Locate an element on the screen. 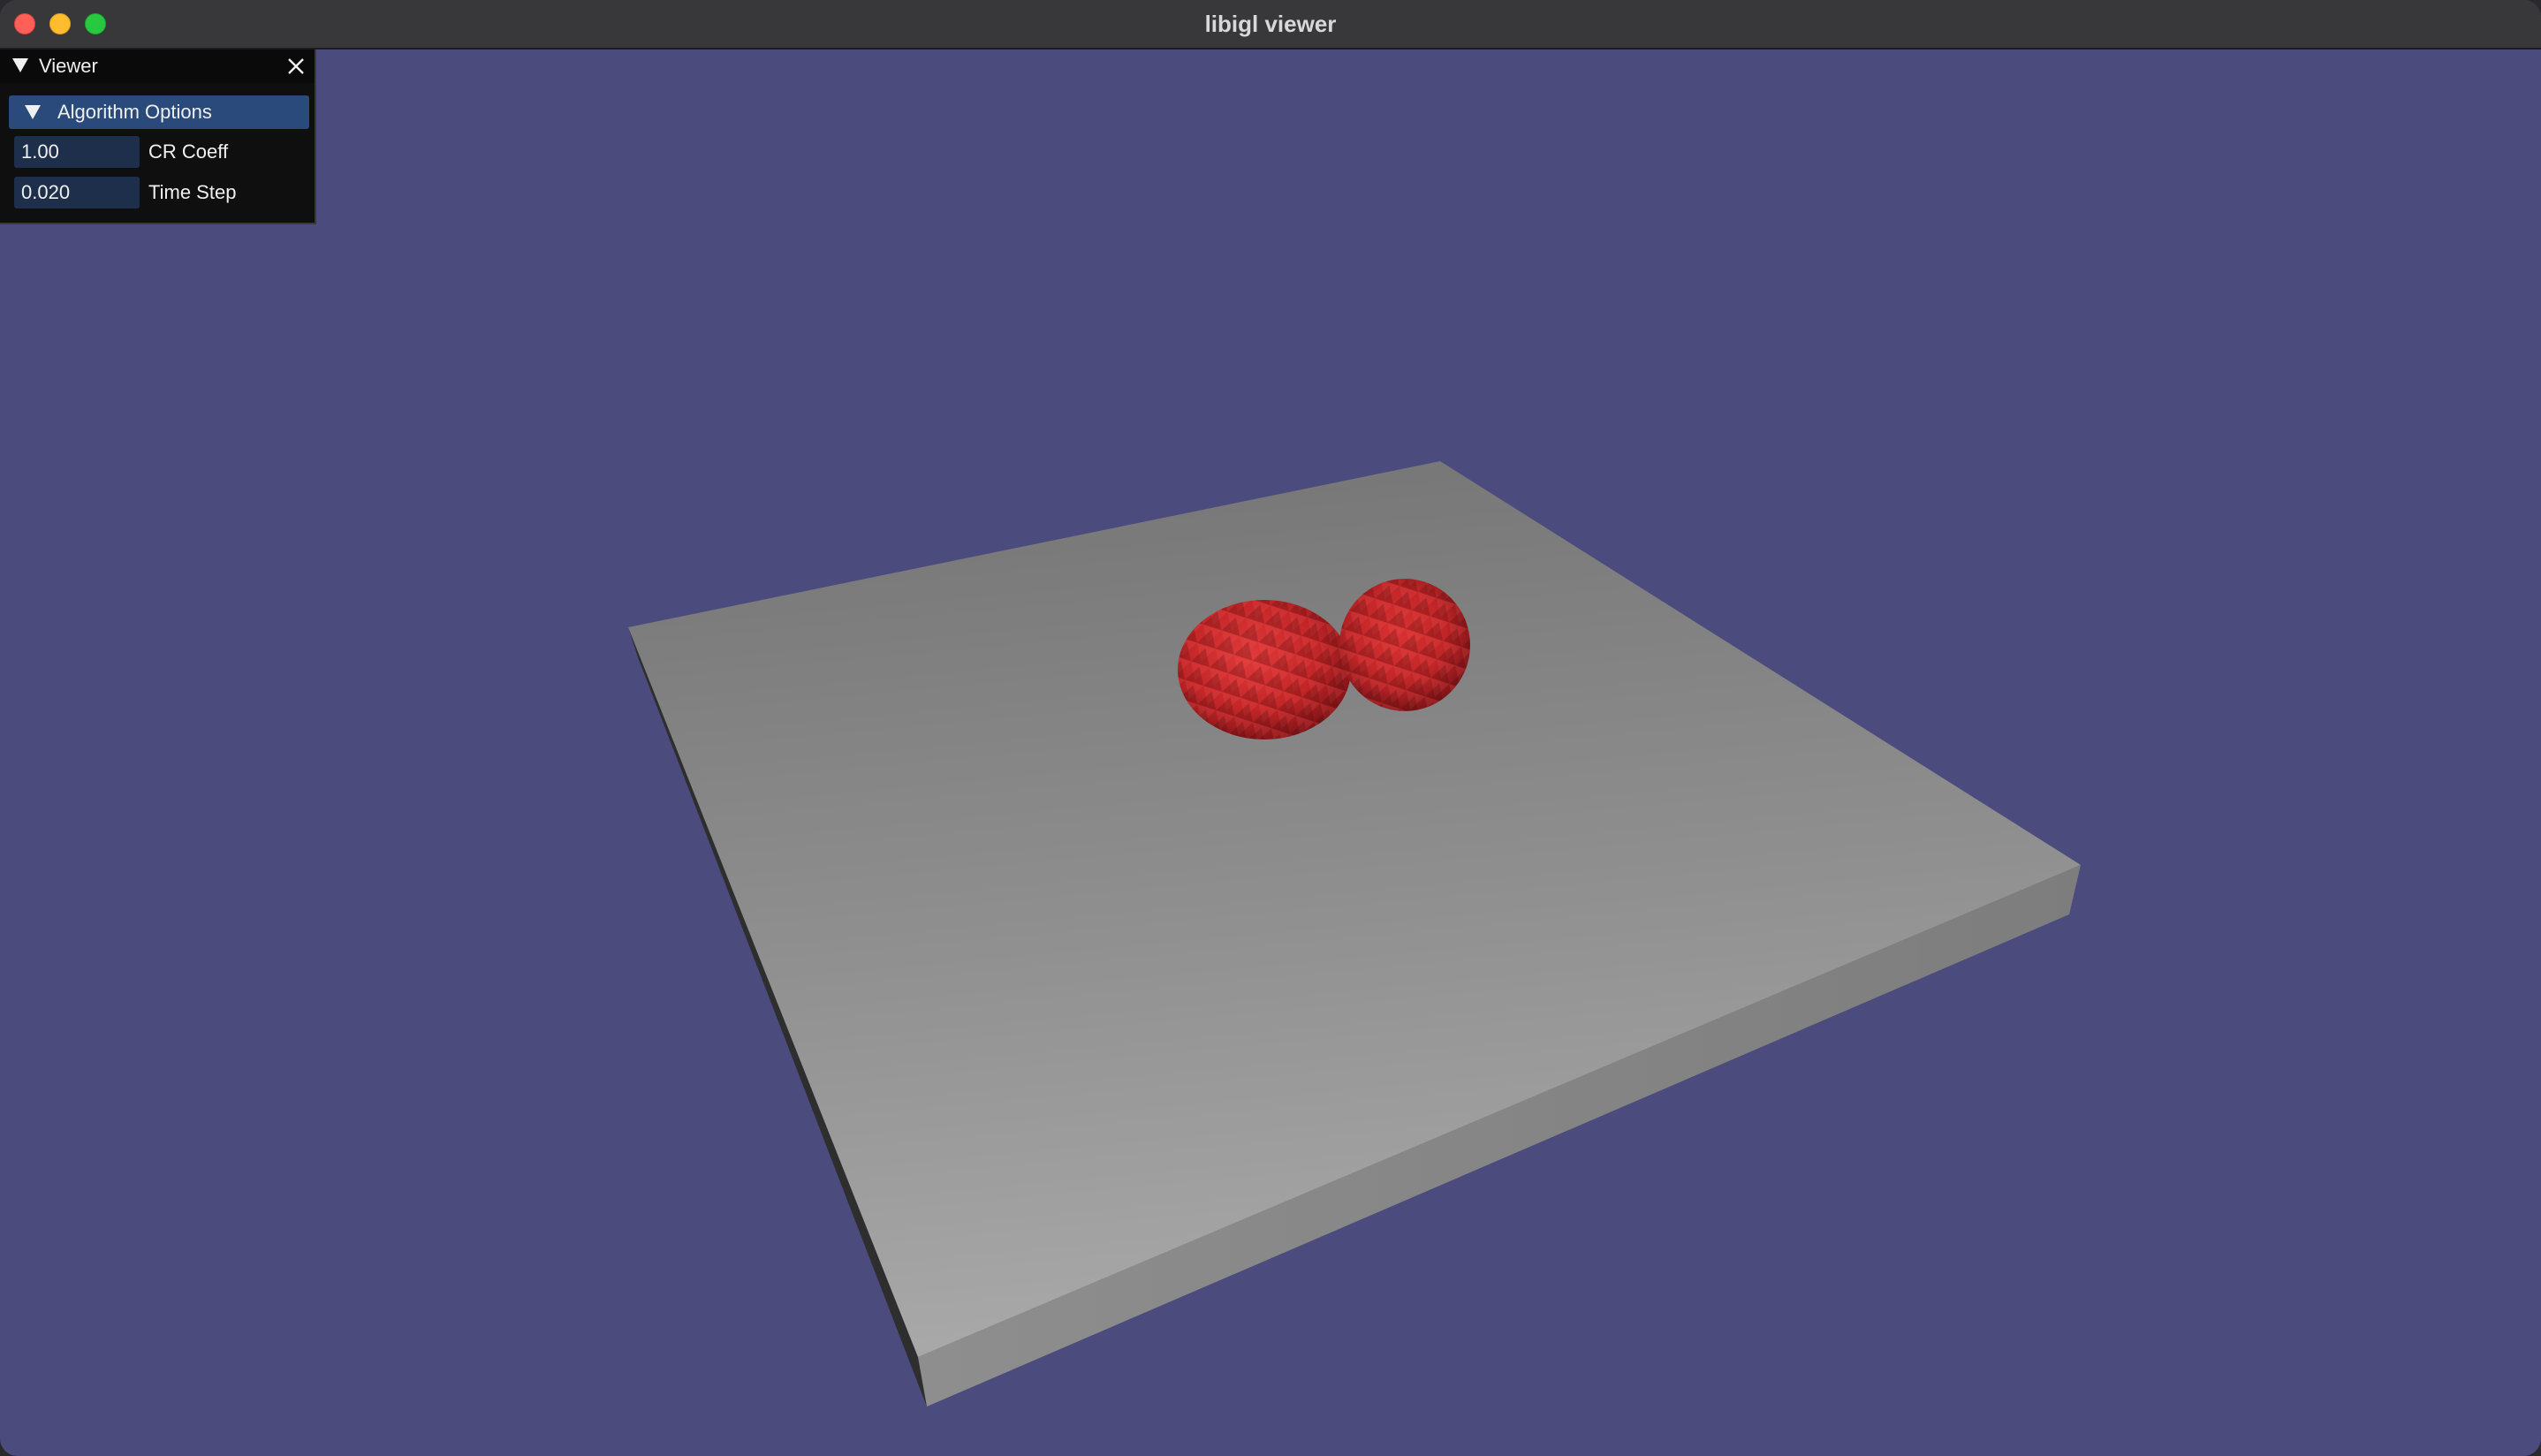 Image resolution: width=2541 pixels, height=1456 pixels. window-title: libigl viewer is located at coordinates (1270, 24).